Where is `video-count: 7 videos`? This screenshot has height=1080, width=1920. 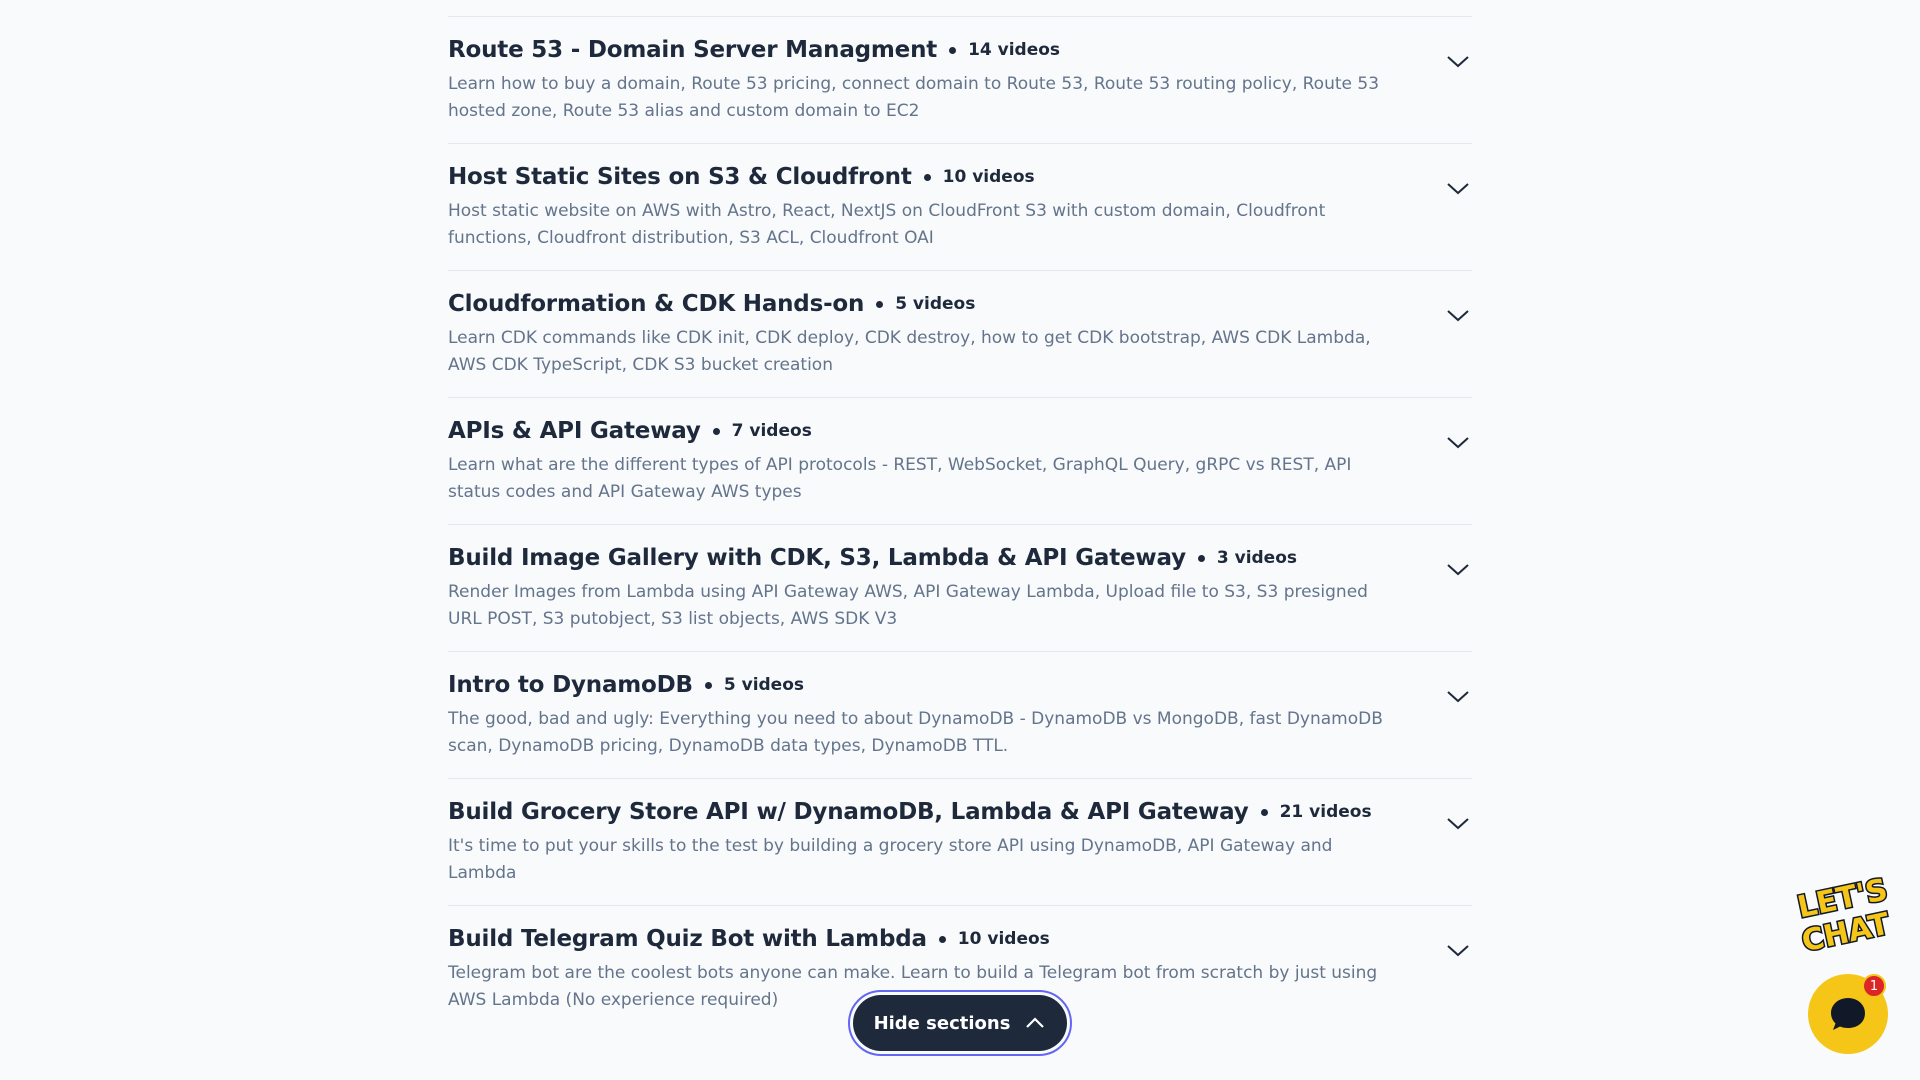
video-count: 7 videos is located at coordinates (771, 431).